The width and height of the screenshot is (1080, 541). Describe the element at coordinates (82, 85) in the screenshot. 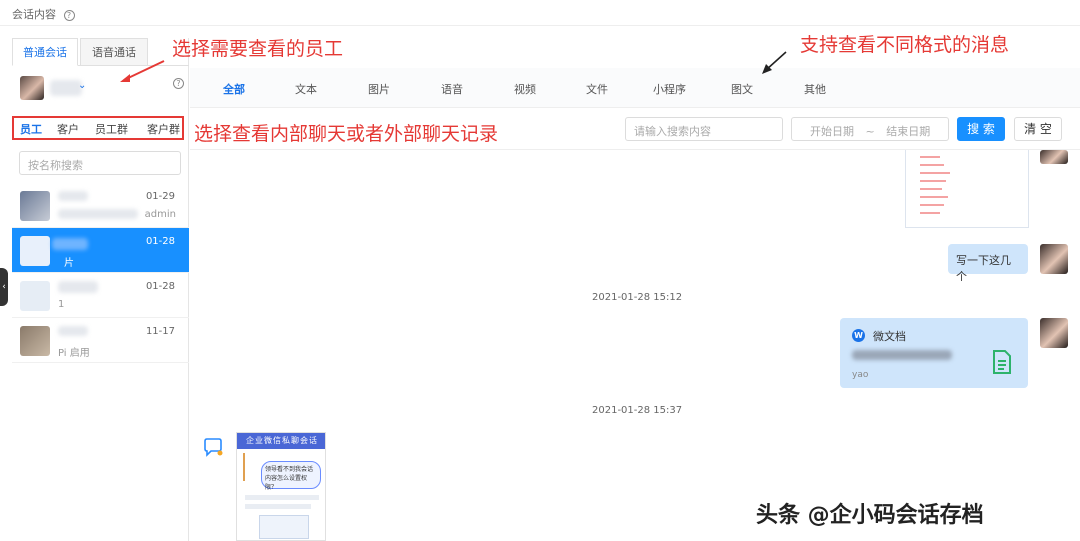

I see `chevron-down-icon: ⌄` at that location.